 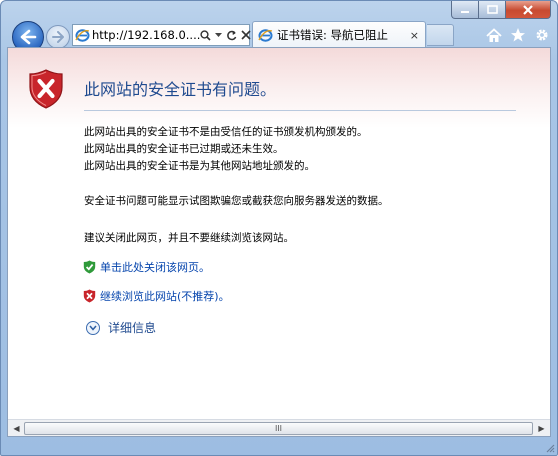 I want to click on tab-close-icon: ×, so click(x=414, y=35).